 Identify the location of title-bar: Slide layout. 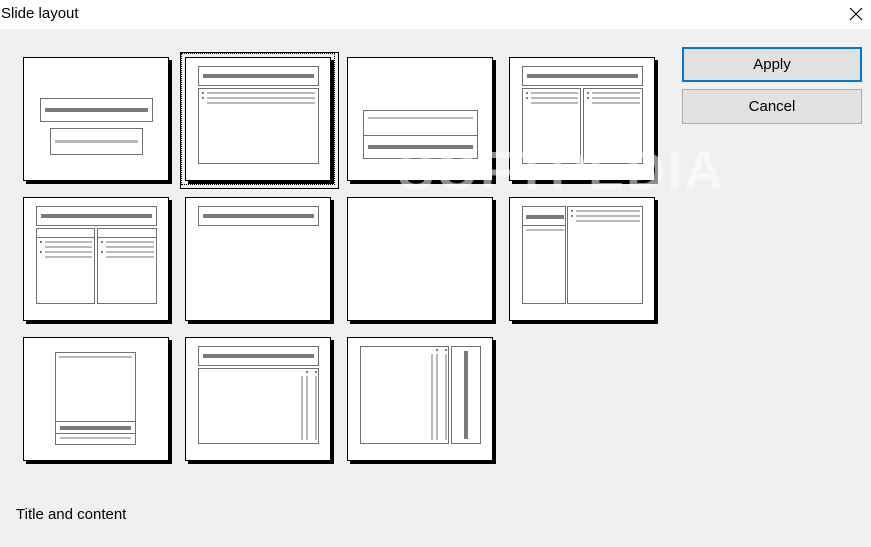
(435, 14).